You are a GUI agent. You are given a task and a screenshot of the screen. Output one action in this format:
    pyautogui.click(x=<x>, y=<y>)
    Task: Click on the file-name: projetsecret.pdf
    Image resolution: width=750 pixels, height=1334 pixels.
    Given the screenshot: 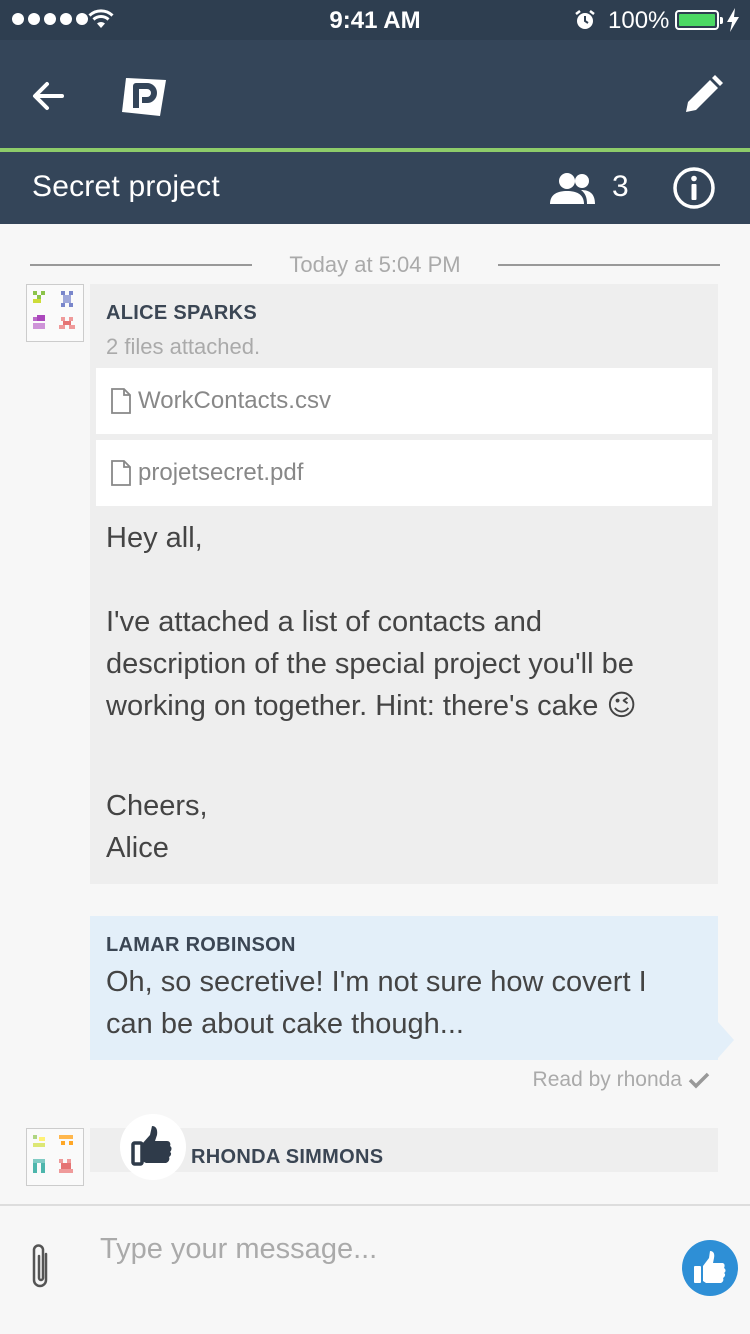 What is the action you would take?
    pyautogui.click(x=221, y=472)
    